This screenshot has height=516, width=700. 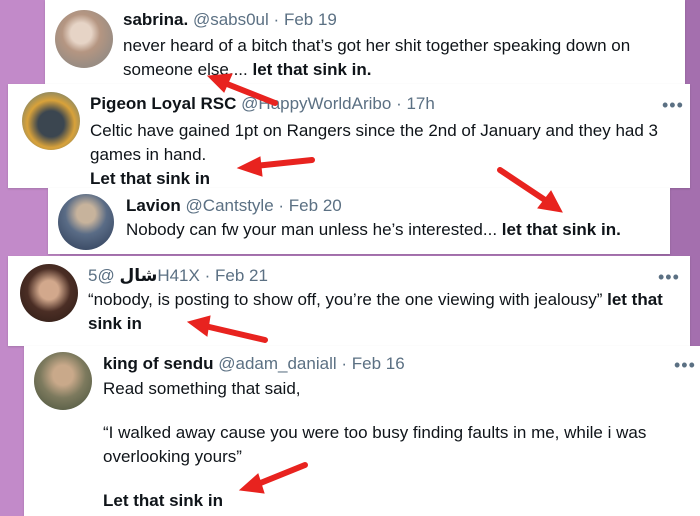 I want to click on arrow-4-head, so click(x=198, y=326).